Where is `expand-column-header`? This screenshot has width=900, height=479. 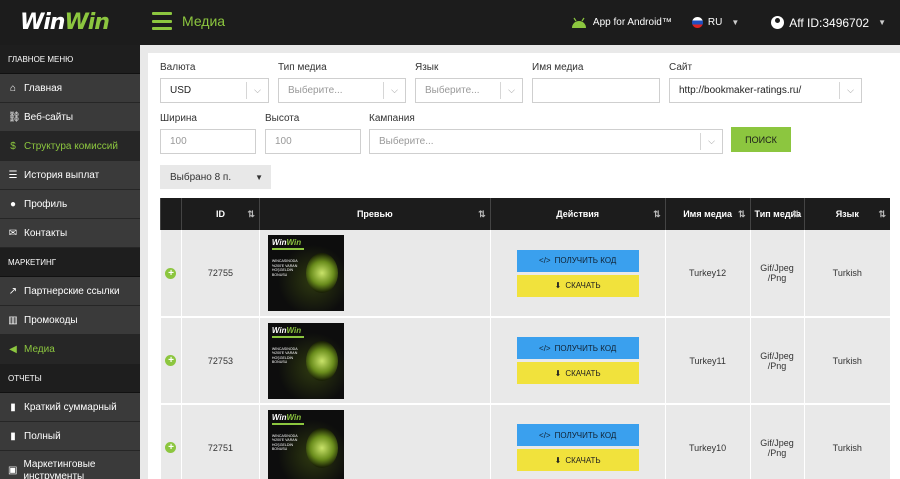 expand-column-header is located at coordinates (171, 214).